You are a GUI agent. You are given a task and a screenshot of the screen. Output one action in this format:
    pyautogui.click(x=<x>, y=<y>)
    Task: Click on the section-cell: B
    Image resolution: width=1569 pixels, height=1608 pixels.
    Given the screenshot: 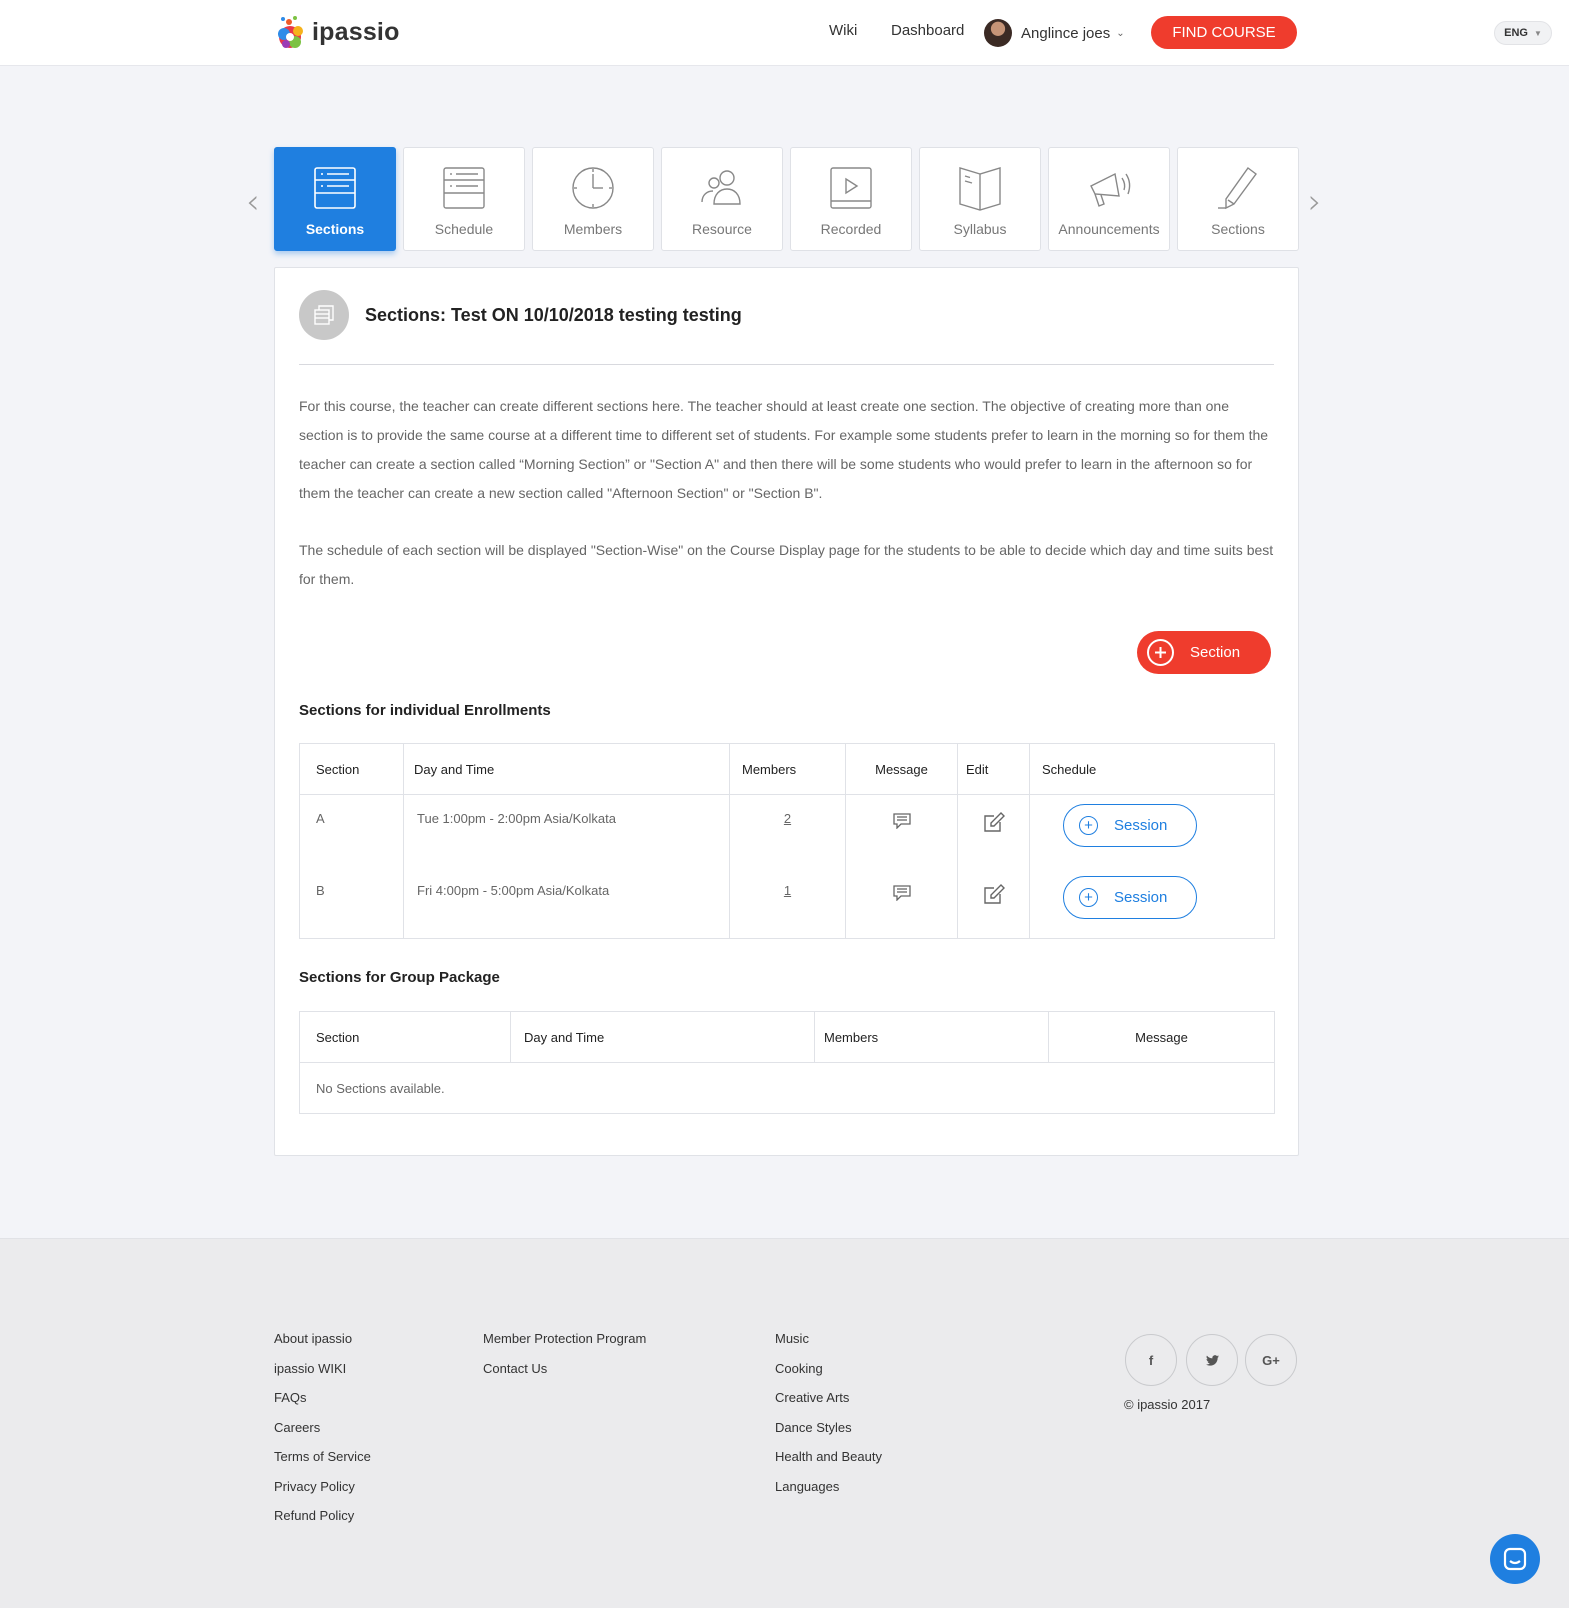 What is the action you would take?
    pyautogui.click(x=351, y=902)
    